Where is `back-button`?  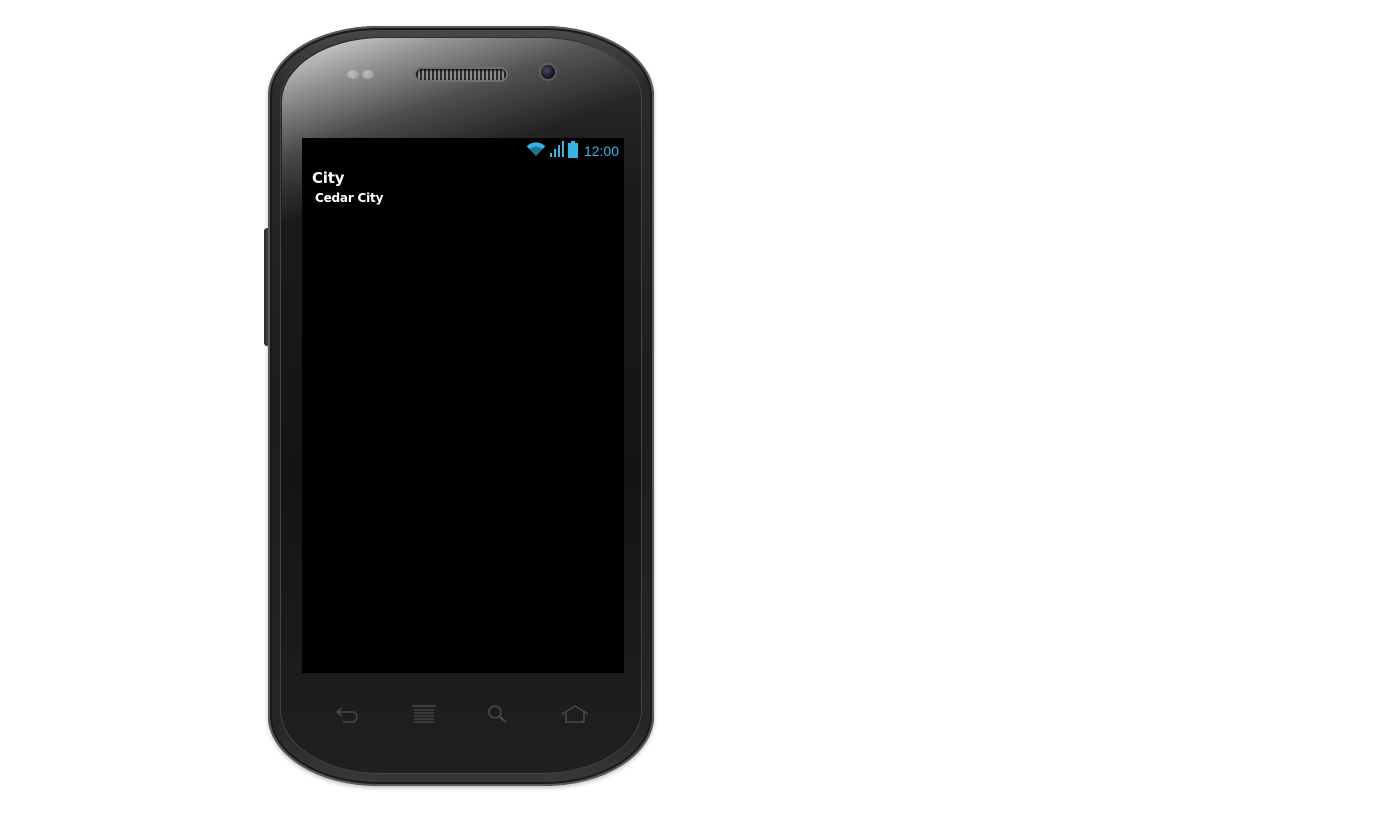
back-button is located at coordinates (346, 716).